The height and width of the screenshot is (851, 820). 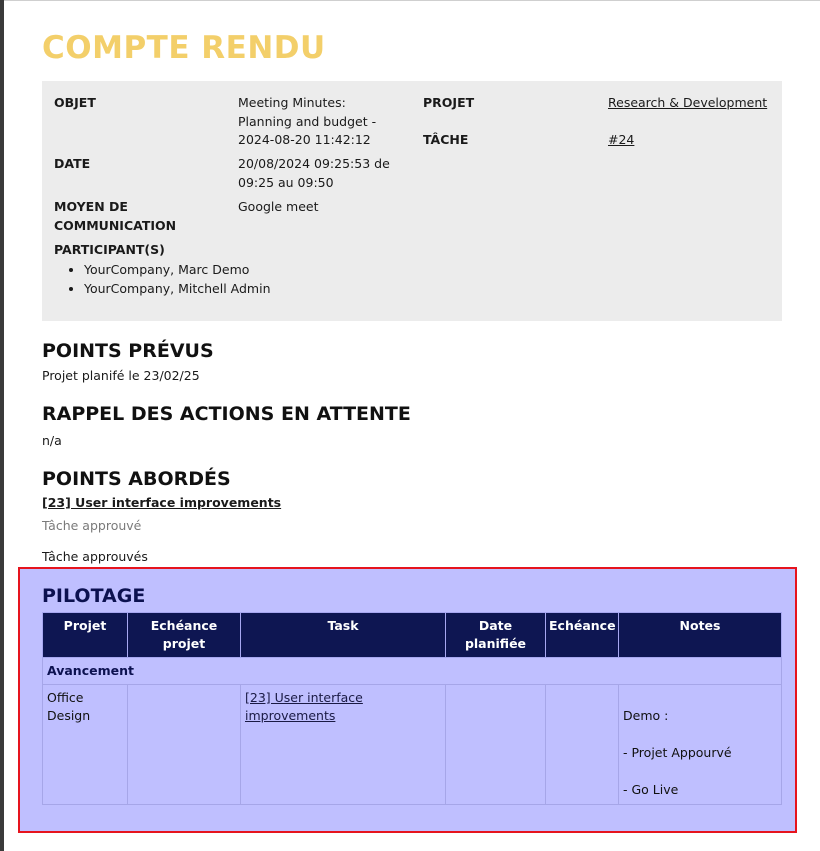 I want to click on group-row: Avancement, so click(x=412, y=671).